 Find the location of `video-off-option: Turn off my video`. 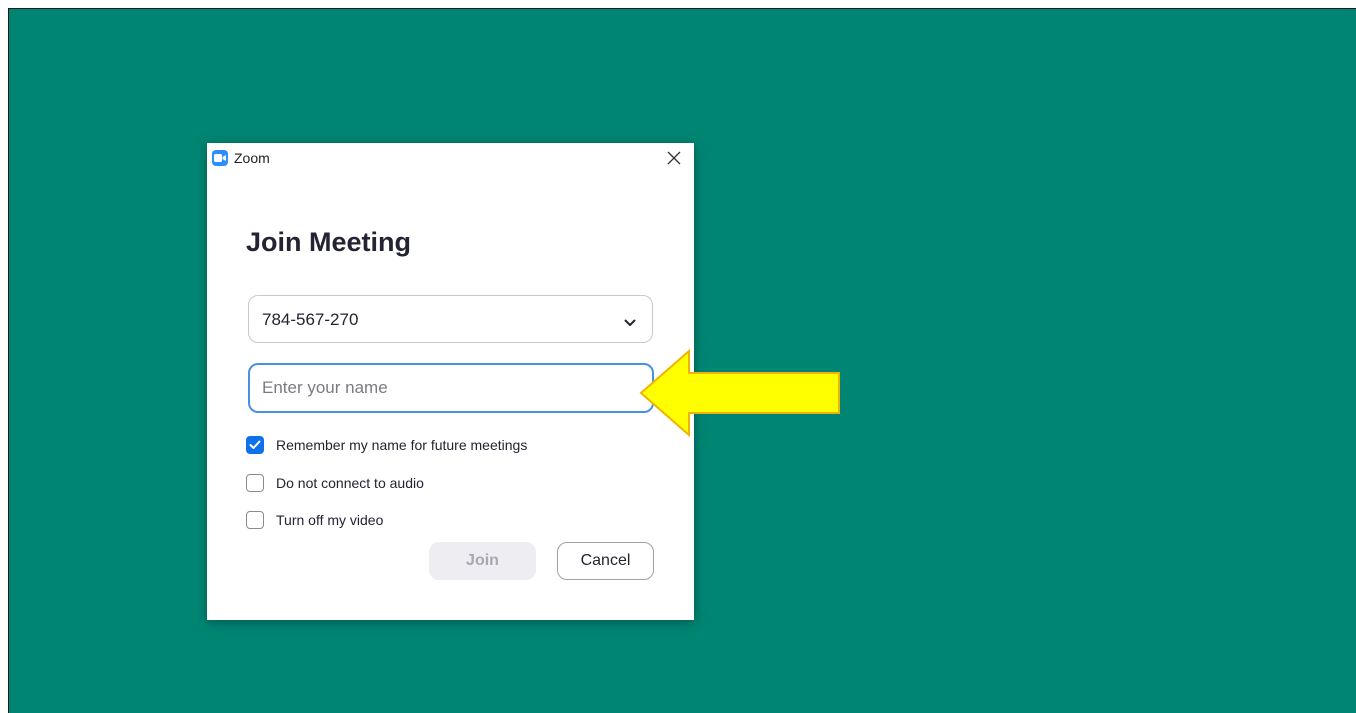

video-off-option: Turn off my video is located at coordinates (314, 520).